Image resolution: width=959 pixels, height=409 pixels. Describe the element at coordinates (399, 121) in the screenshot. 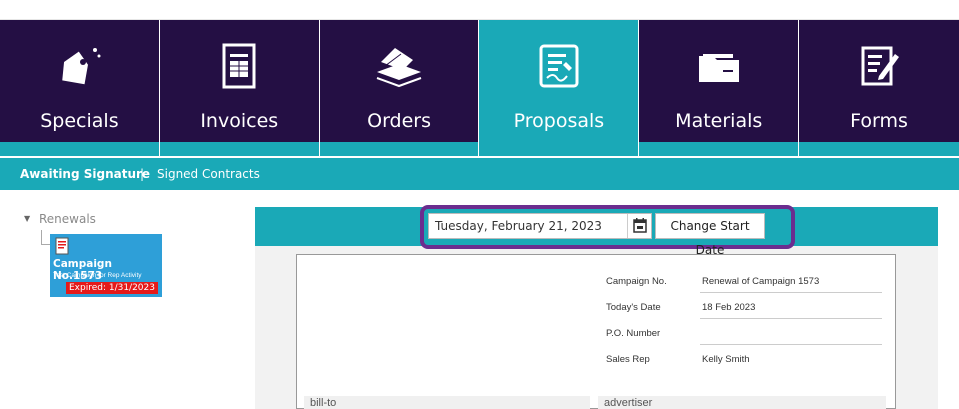

I see `tile-label: Orders` at that location.